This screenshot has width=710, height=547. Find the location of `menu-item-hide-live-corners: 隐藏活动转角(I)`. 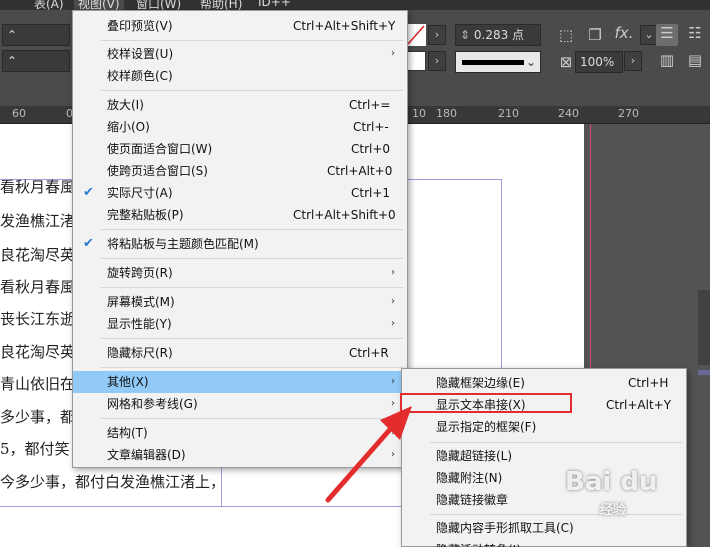

menu-item-hide-live-corners: 隐藏活动转角(I) is located at coordinates (544, 543).